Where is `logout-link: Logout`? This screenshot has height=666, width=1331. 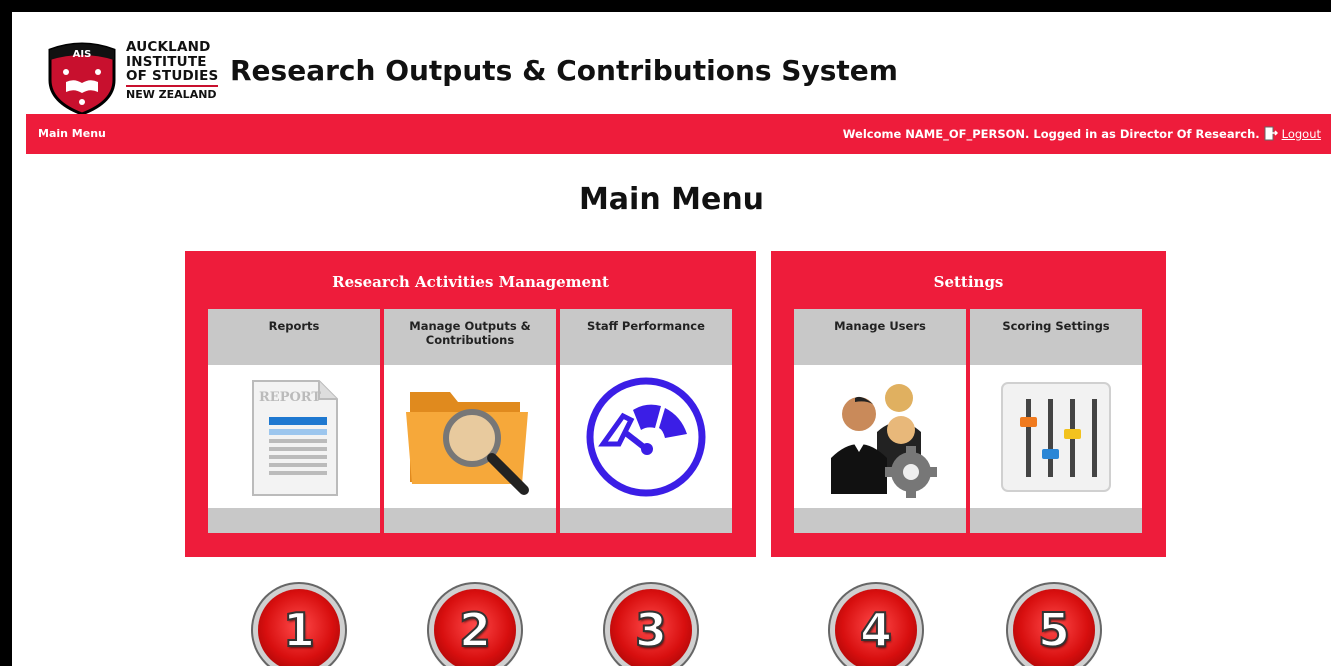
logout-link: Logout is located at coordinates (1301, 134).